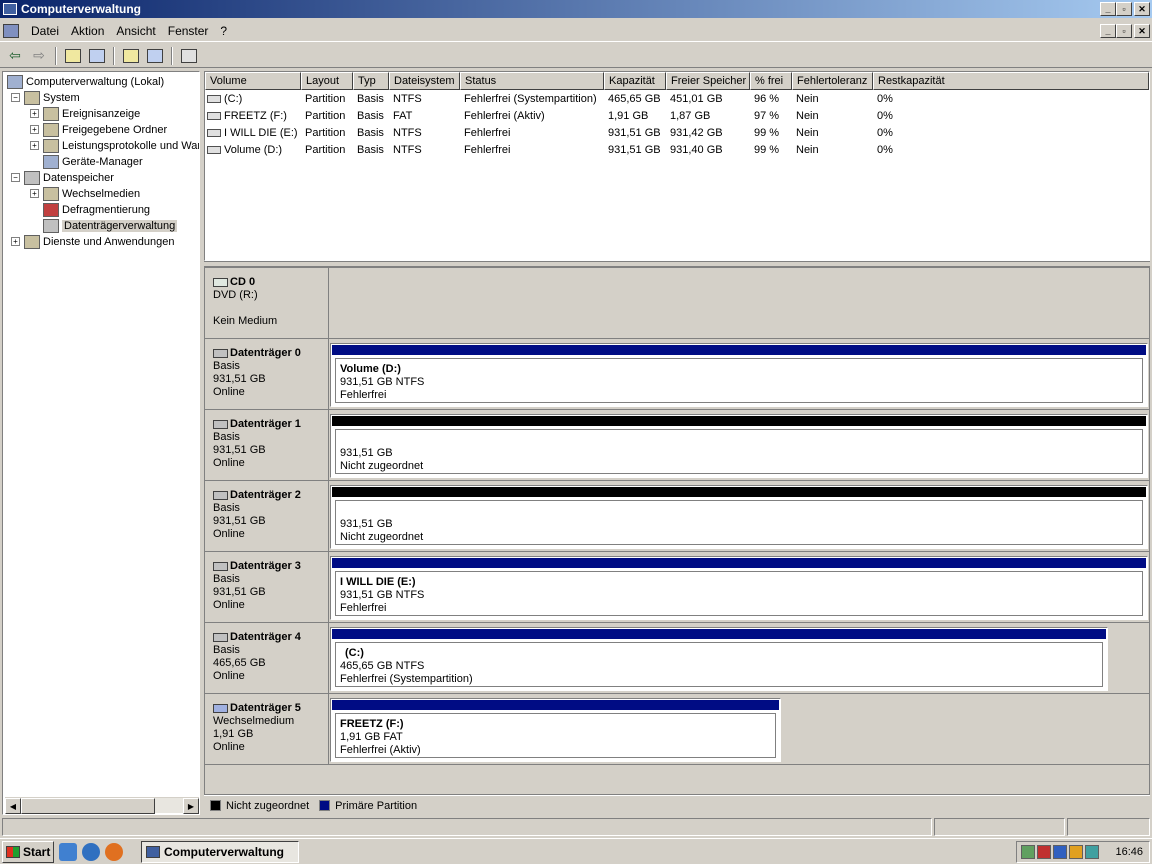  Describe the element at coordinates (73, 56) in the screenshot. I see `up-folder-icon` at that location.